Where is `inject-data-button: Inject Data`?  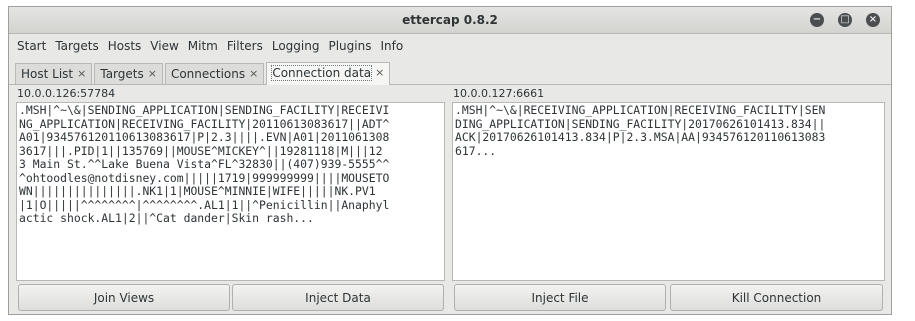 inject-data-button: Inject Data is located at coordinates (338, 297).